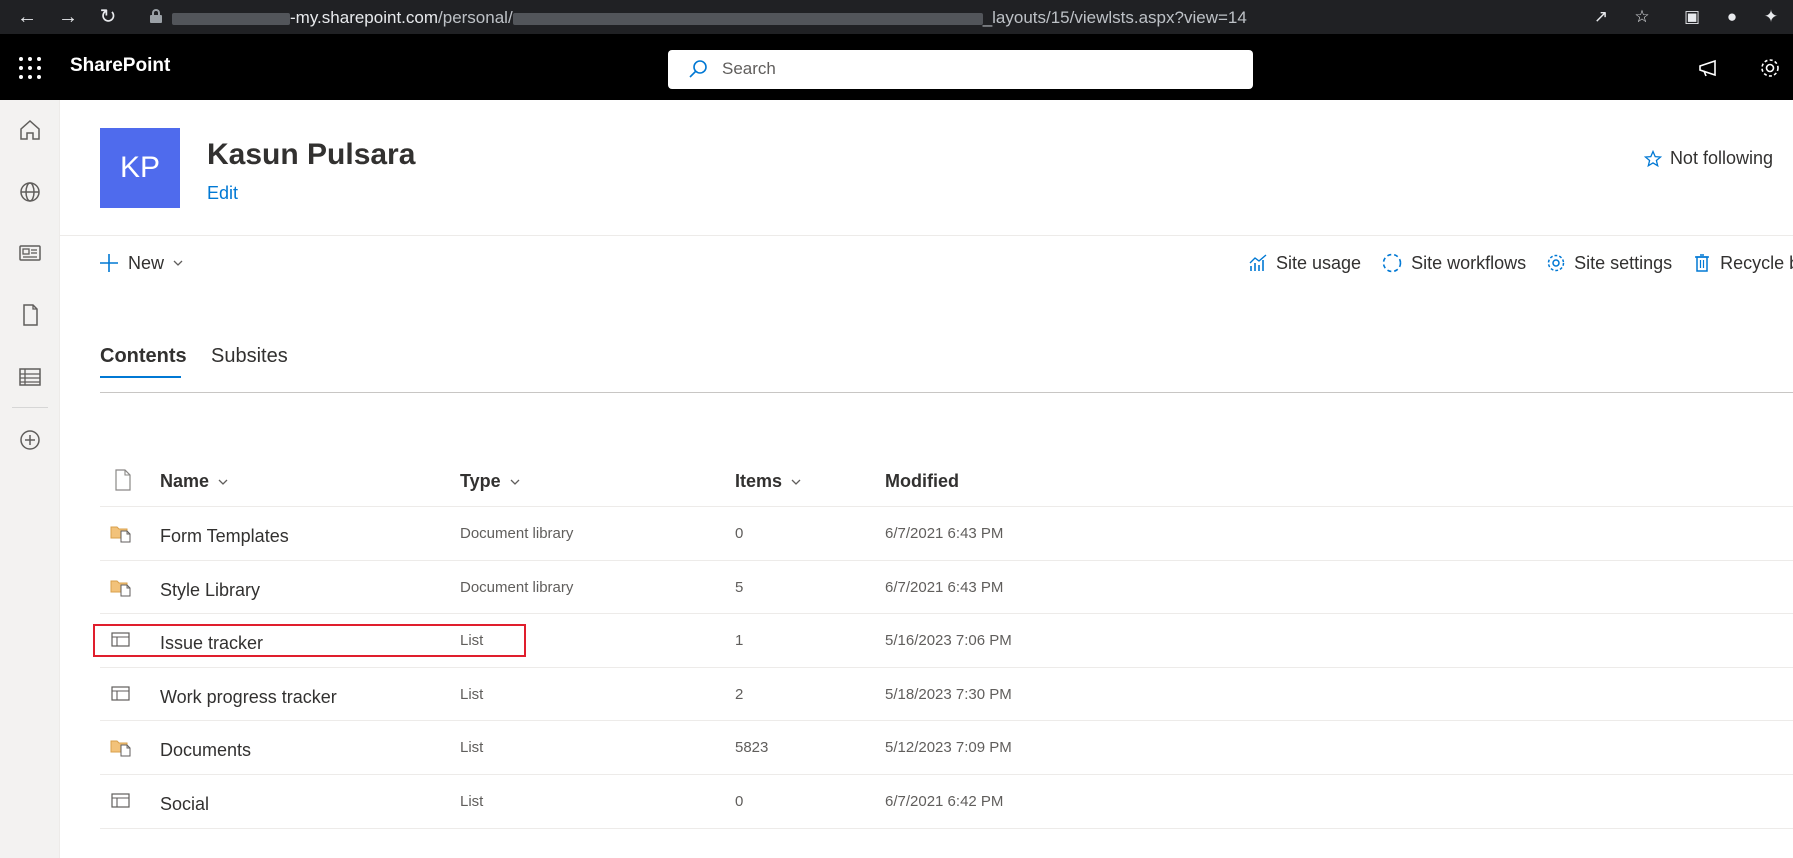 The image size is (1793, 858). I want to click on table-header: Name Type Items Modified, so click(946, 481).